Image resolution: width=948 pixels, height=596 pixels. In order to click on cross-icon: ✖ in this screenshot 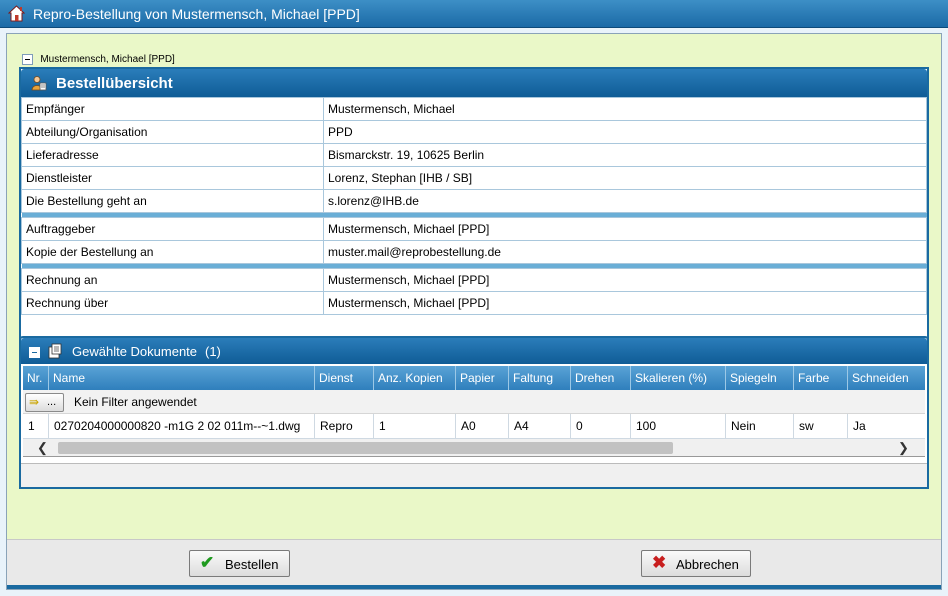, I will do `click(659, 562)`.